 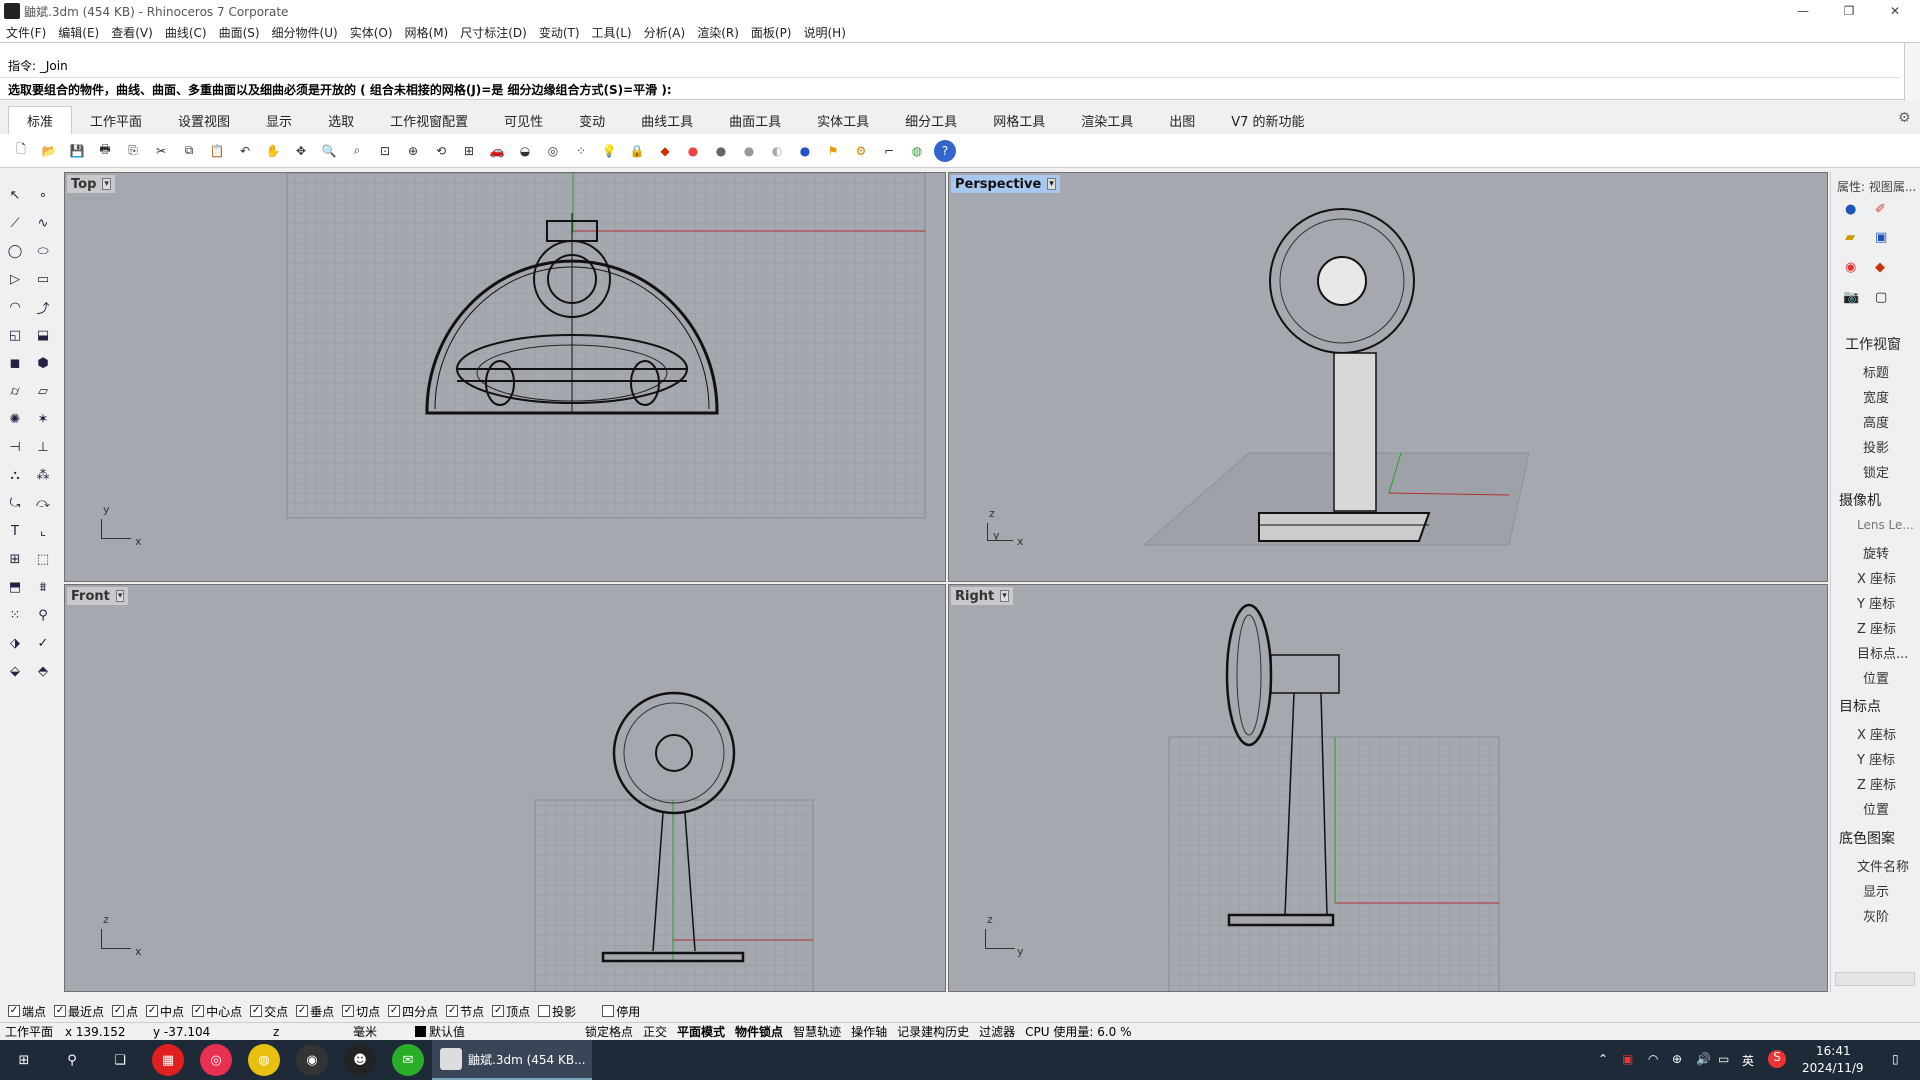 I want to click on menu-surface: 曲面(S), so click(x=239, y=32).